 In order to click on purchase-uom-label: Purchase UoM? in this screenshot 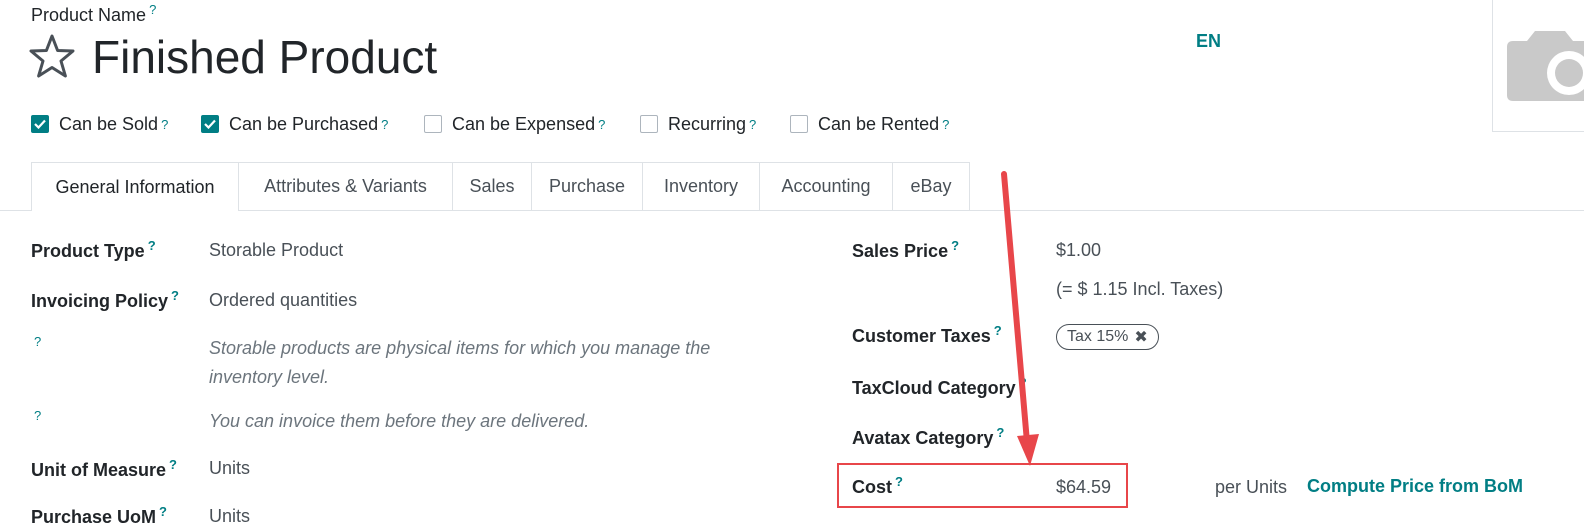, I will do `click(99, 516)`.